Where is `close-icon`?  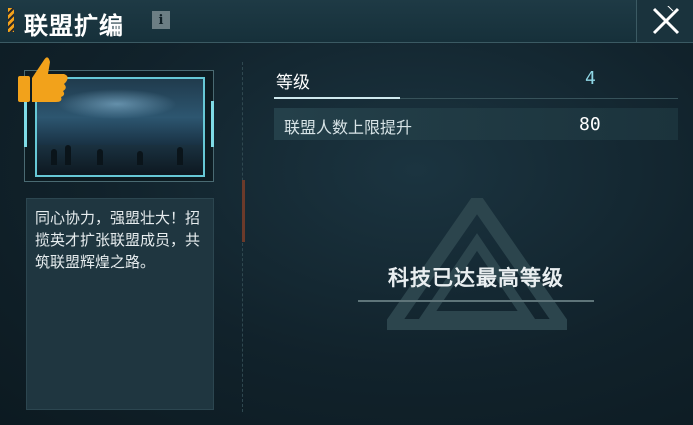
close-icon is located at coordinates (666, 20).